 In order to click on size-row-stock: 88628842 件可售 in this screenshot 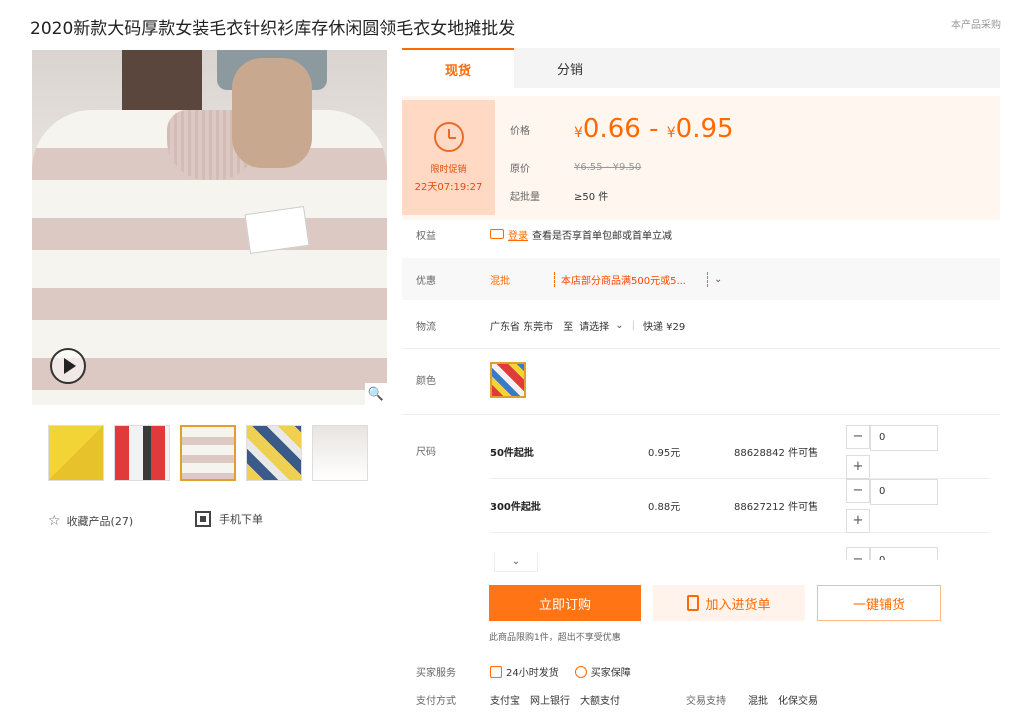, I will do `click(776, 453)`.